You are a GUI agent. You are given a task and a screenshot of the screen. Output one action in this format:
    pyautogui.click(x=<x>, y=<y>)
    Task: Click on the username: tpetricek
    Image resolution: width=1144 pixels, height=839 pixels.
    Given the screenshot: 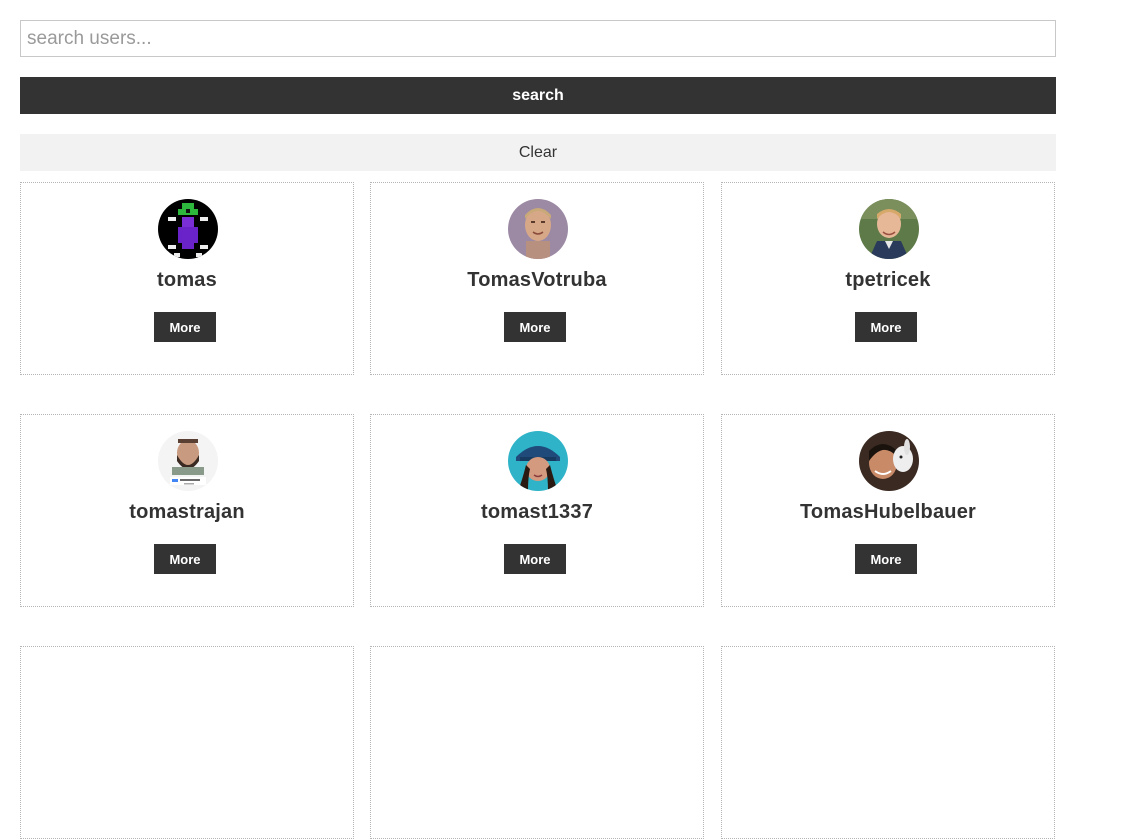 What is the action you would take?
    pyautogui.click(x=888, y=280)
    